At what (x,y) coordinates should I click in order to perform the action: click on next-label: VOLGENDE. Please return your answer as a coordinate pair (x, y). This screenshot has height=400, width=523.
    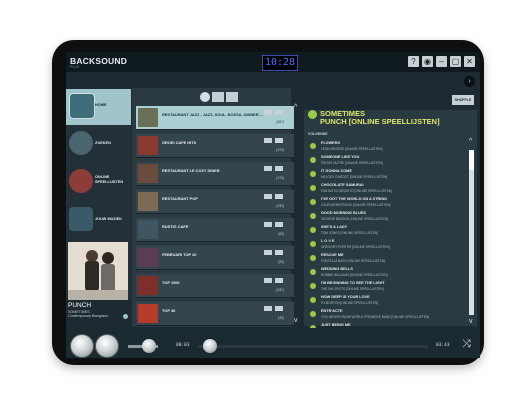
    Looking at the image, I should click on (318, 134).